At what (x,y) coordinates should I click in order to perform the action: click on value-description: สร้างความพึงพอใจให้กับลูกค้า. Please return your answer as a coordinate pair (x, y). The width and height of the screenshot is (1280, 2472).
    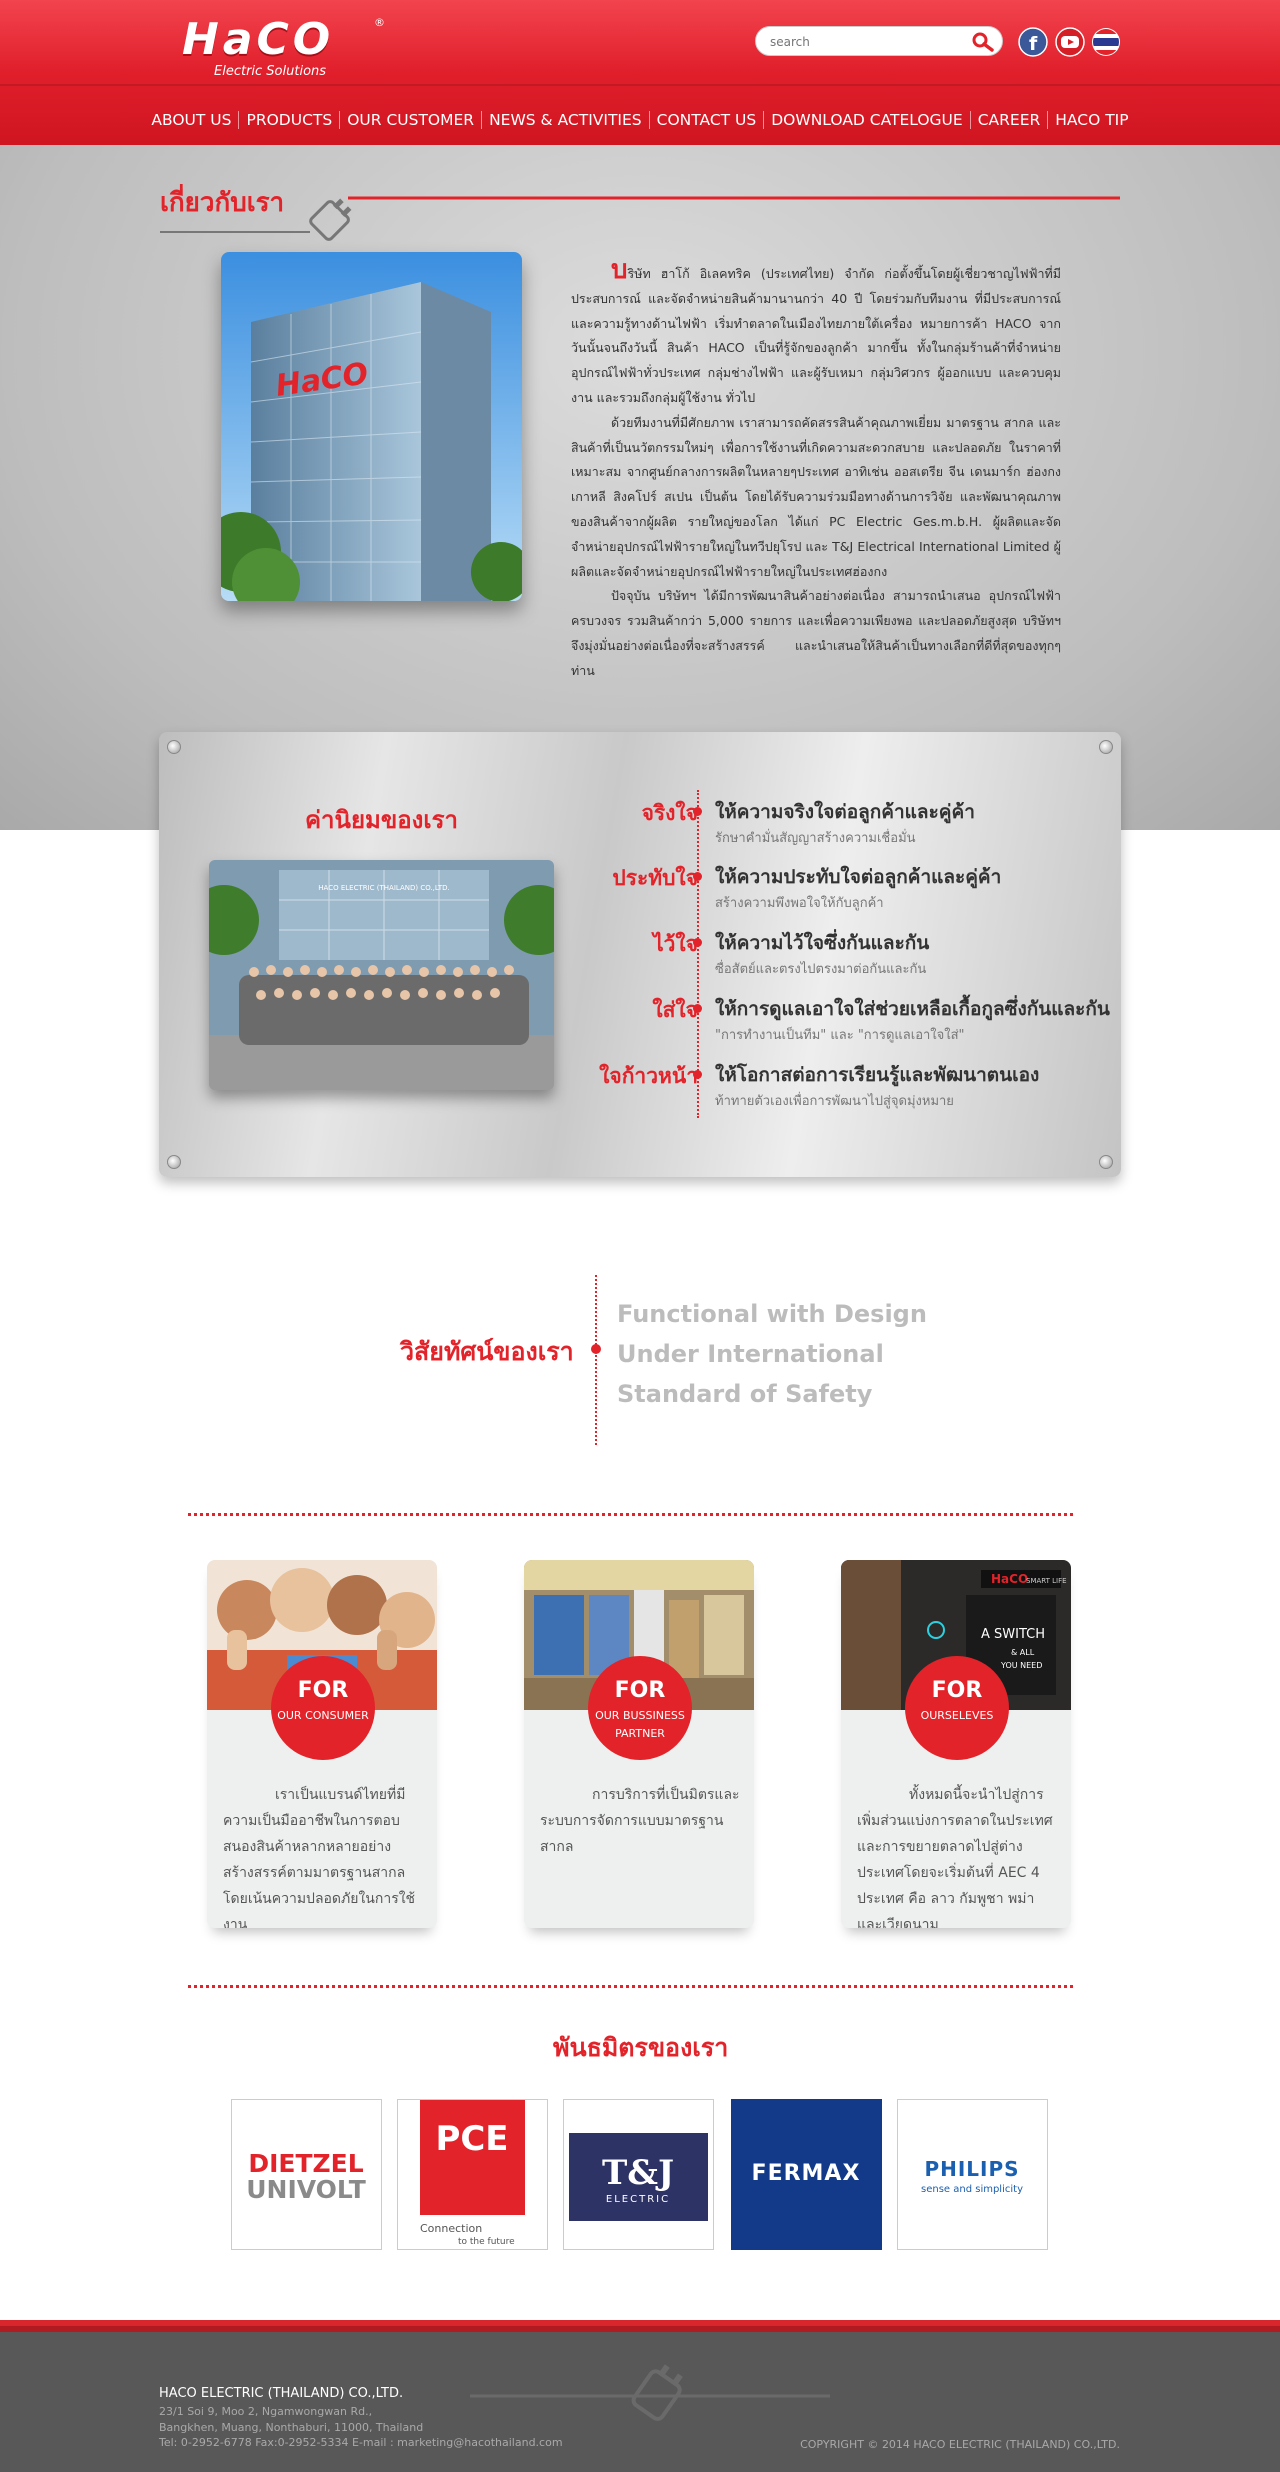
    Looking at the image, I should click on (799, 903).